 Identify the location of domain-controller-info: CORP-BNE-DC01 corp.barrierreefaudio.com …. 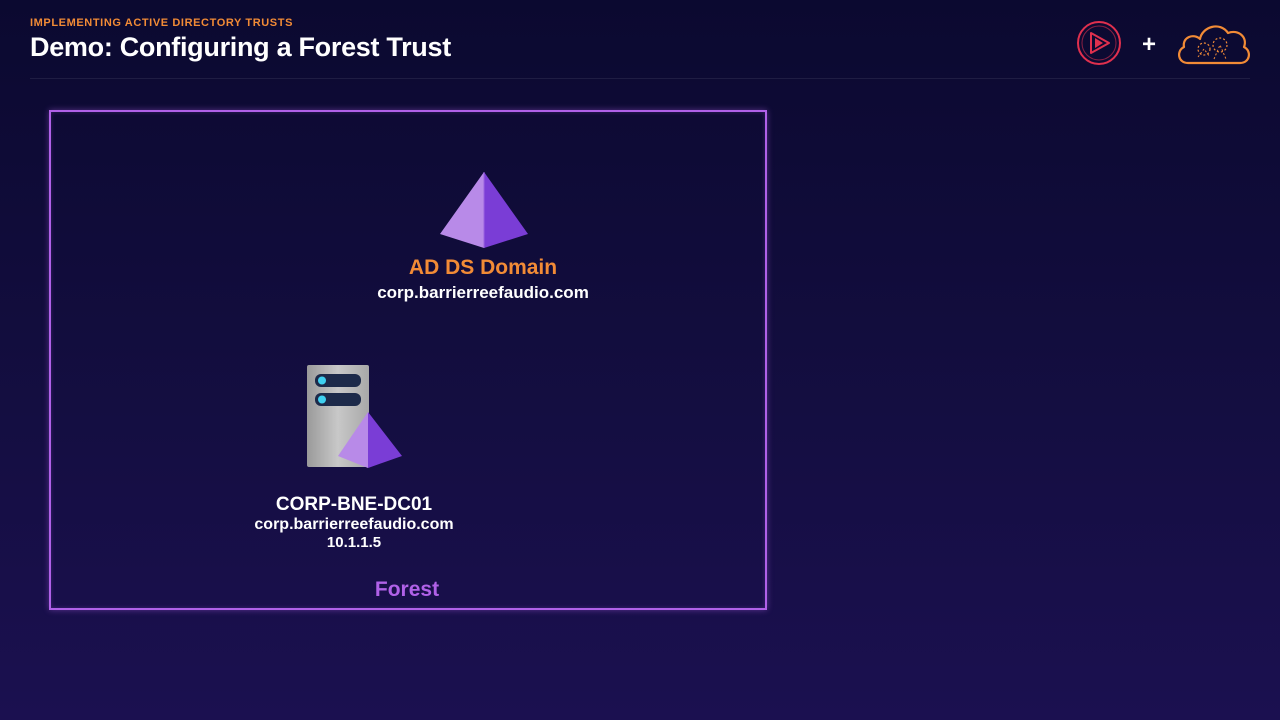
(354, 523).